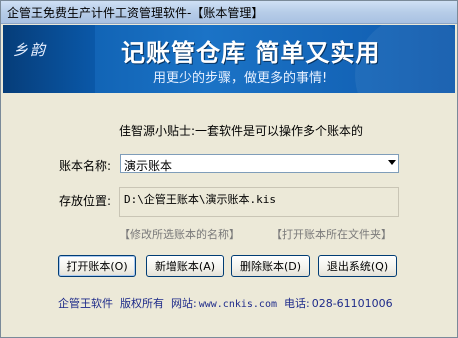 The width and height of the screenshot is (458, 338). I want to click on new-account-button: 新增账本(A), so click(185, 266).